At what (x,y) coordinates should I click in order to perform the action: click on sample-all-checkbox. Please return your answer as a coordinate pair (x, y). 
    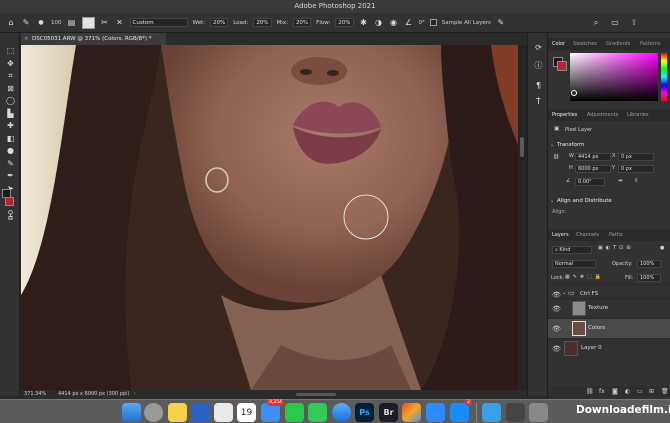
    Looking at the image, I should click on (433, 22).